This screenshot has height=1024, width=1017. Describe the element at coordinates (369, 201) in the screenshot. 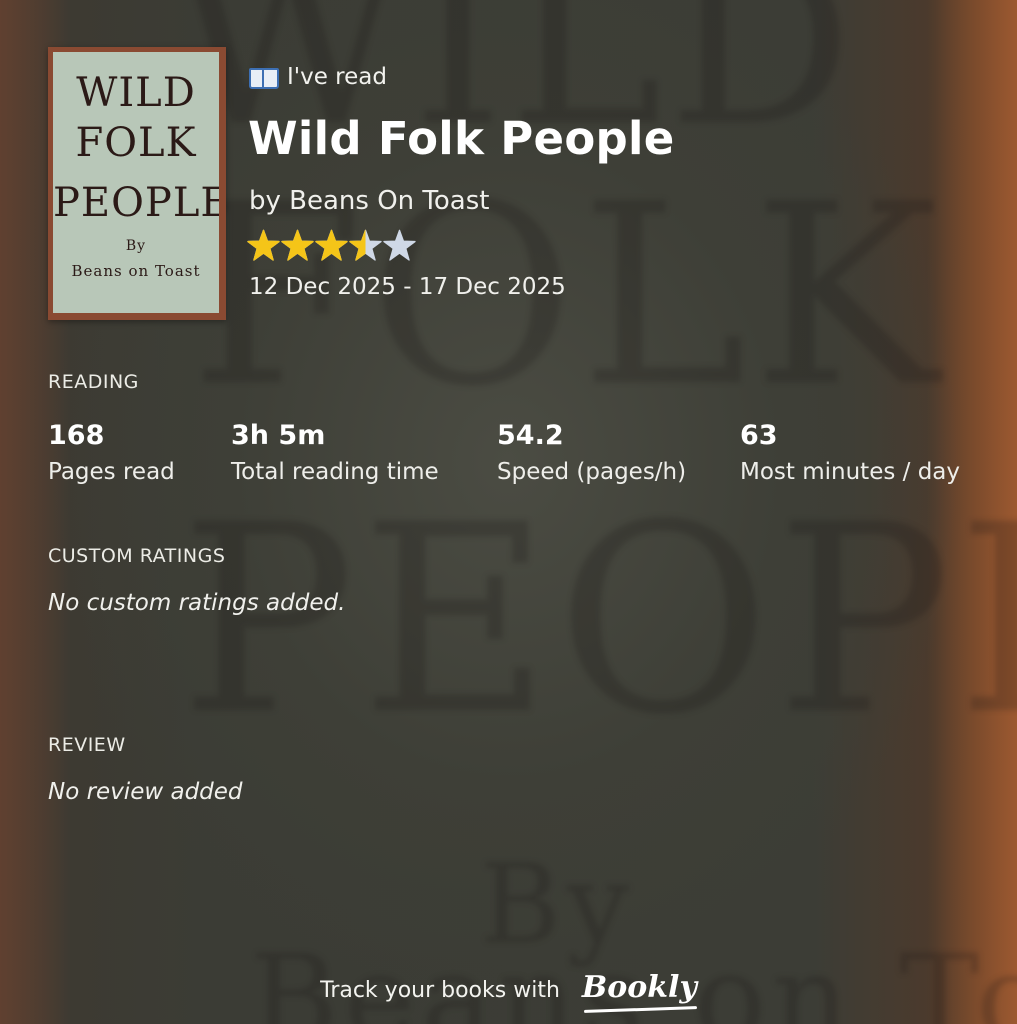

I see `book-author: by Beans On Toast` at that location.